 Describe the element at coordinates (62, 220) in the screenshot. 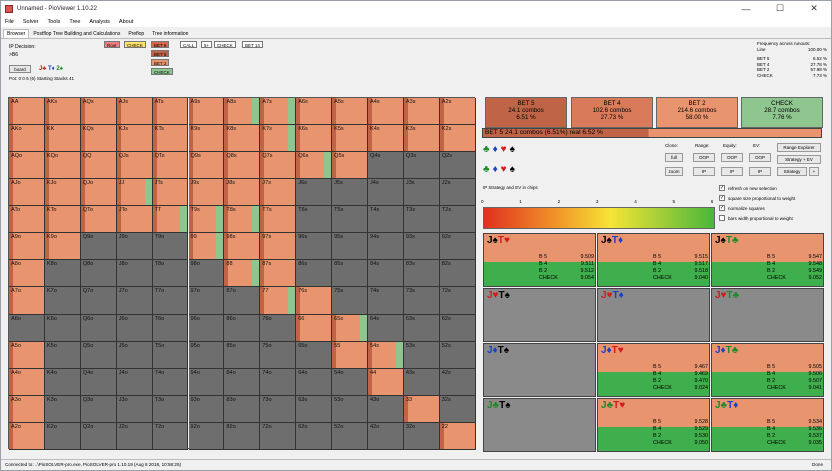

I see `hand-cell: KTo` at that location.